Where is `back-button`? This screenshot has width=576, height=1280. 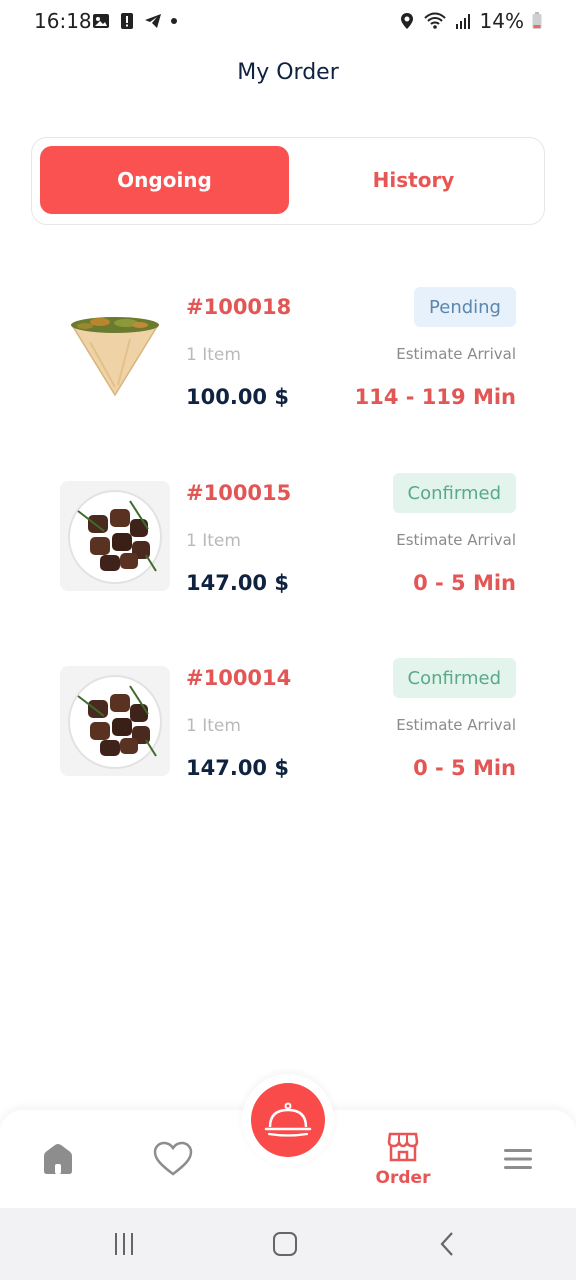
back-button is located at coordinates (447, 1244).